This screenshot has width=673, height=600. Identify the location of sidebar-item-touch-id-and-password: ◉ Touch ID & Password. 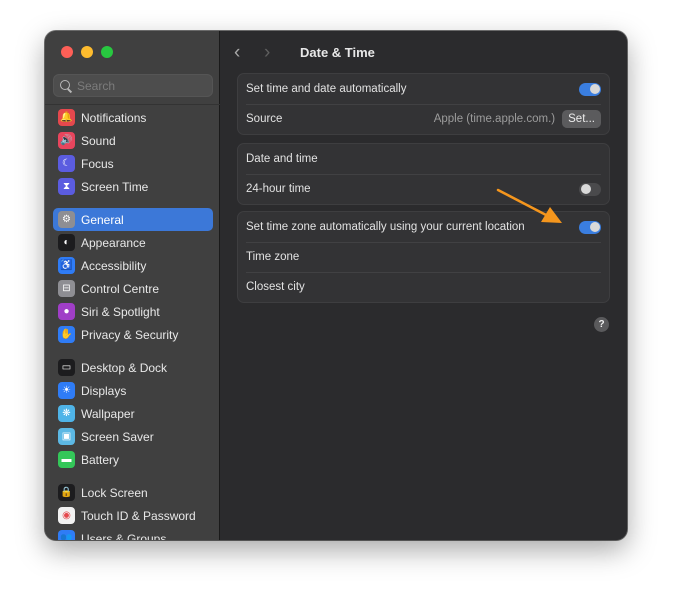
(133, 515).